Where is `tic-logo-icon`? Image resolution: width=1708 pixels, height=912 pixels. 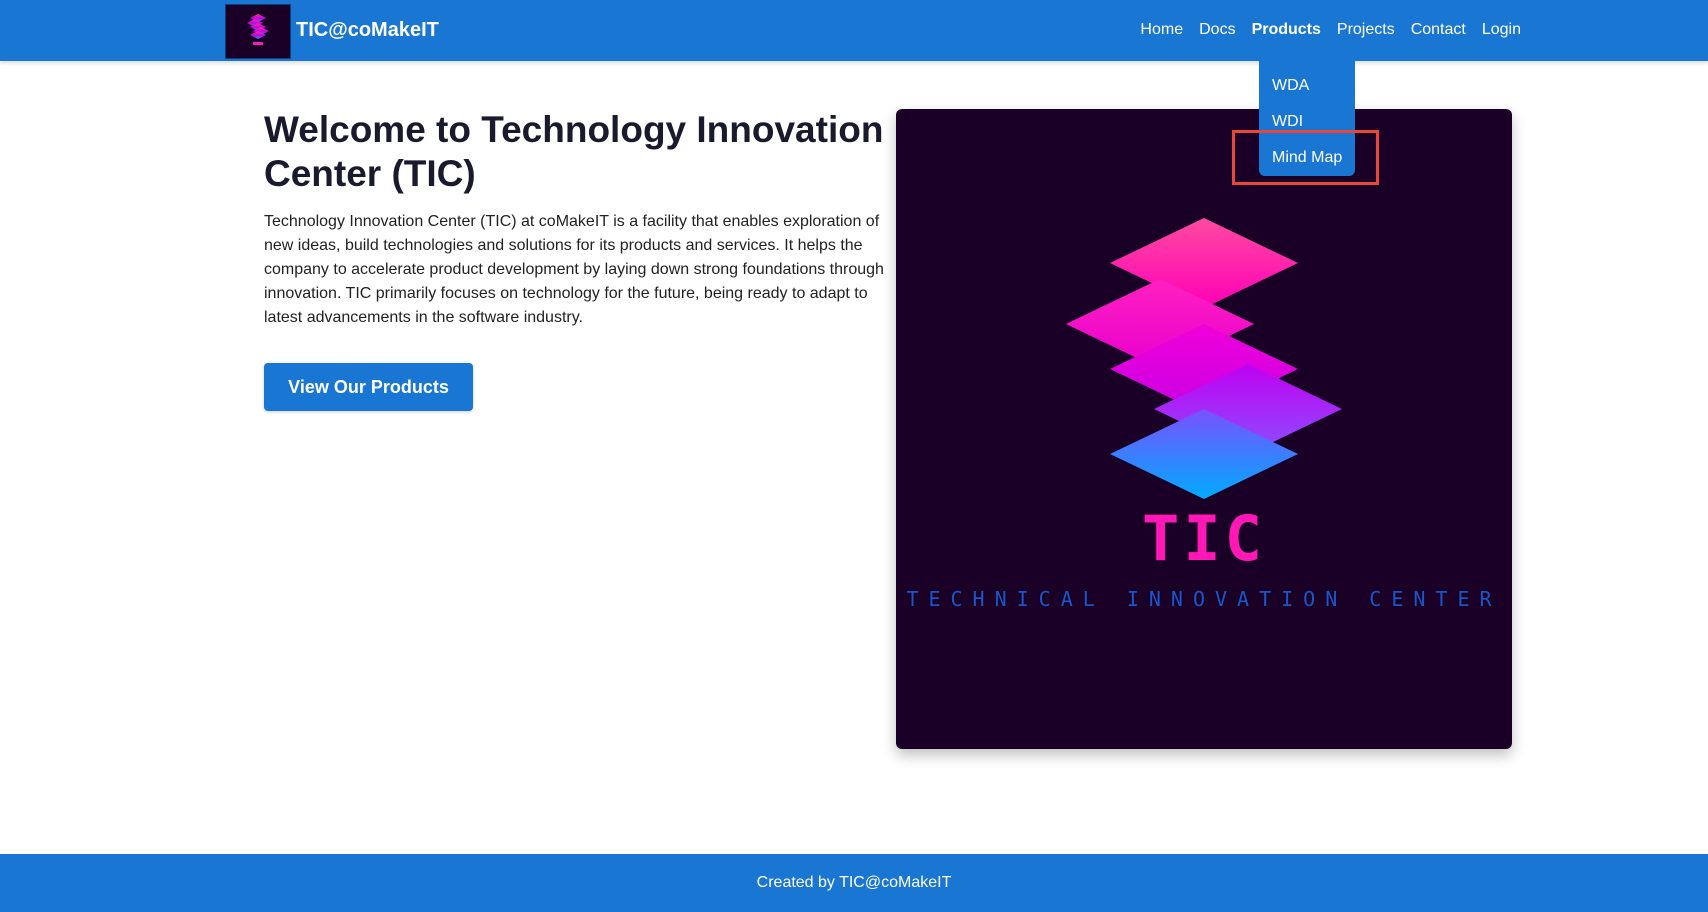
tic-logo-icon is located at coordinates (258, 29).